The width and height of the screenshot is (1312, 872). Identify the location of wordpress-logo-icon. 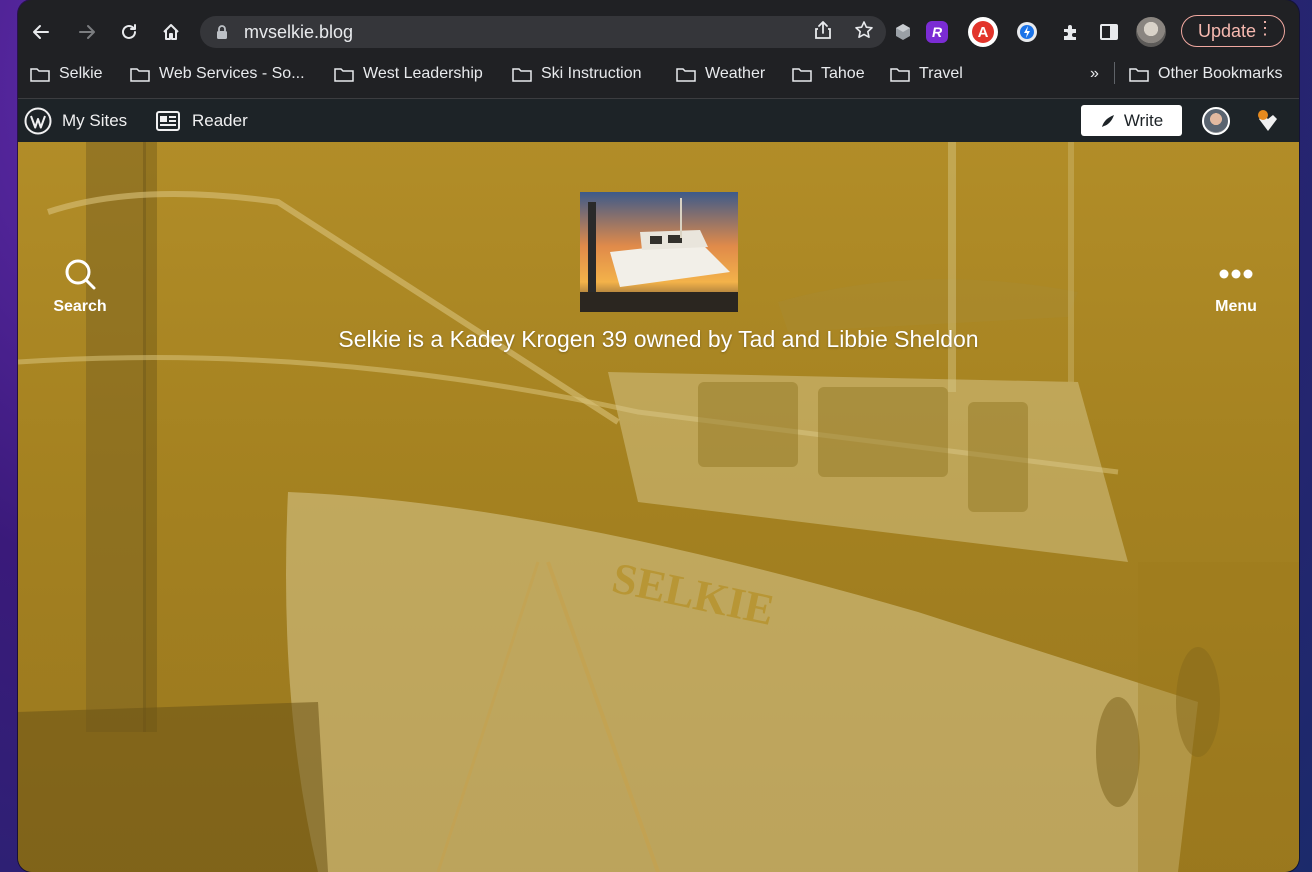
(38, 120).